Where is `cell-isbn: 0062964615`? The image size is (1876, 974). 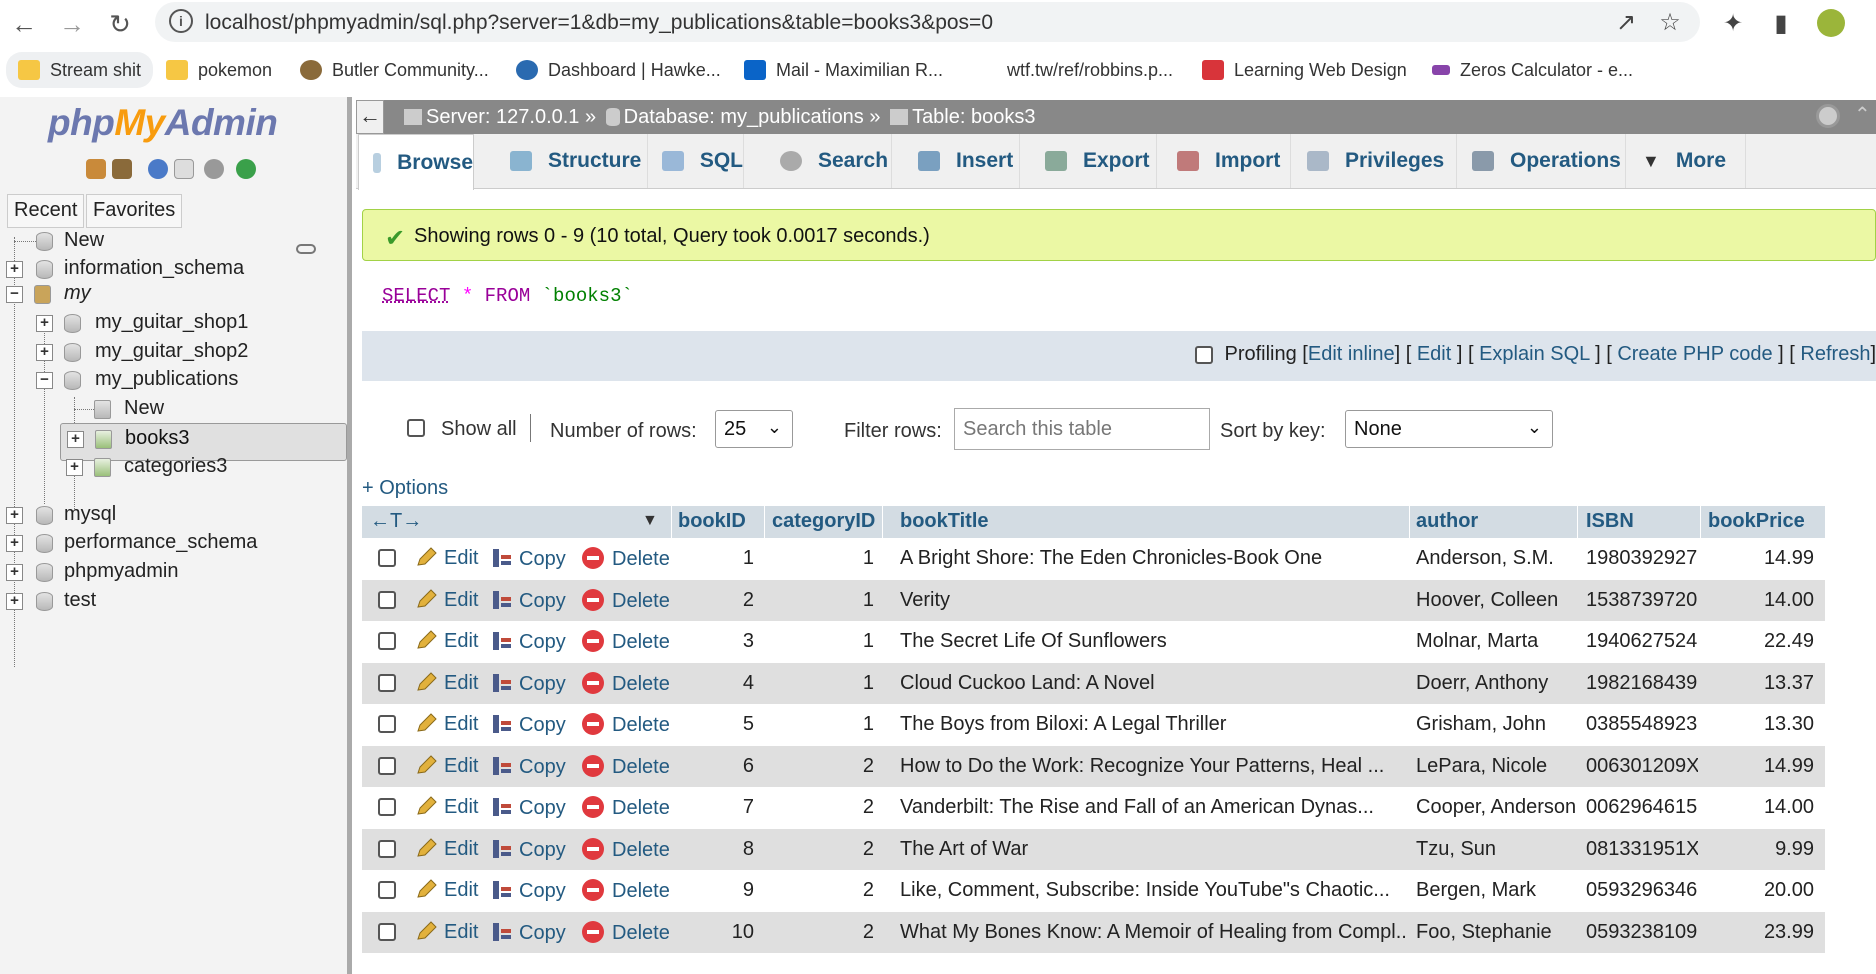
cell-isbn: 0062964615 is located at coordinates (1642, 807).